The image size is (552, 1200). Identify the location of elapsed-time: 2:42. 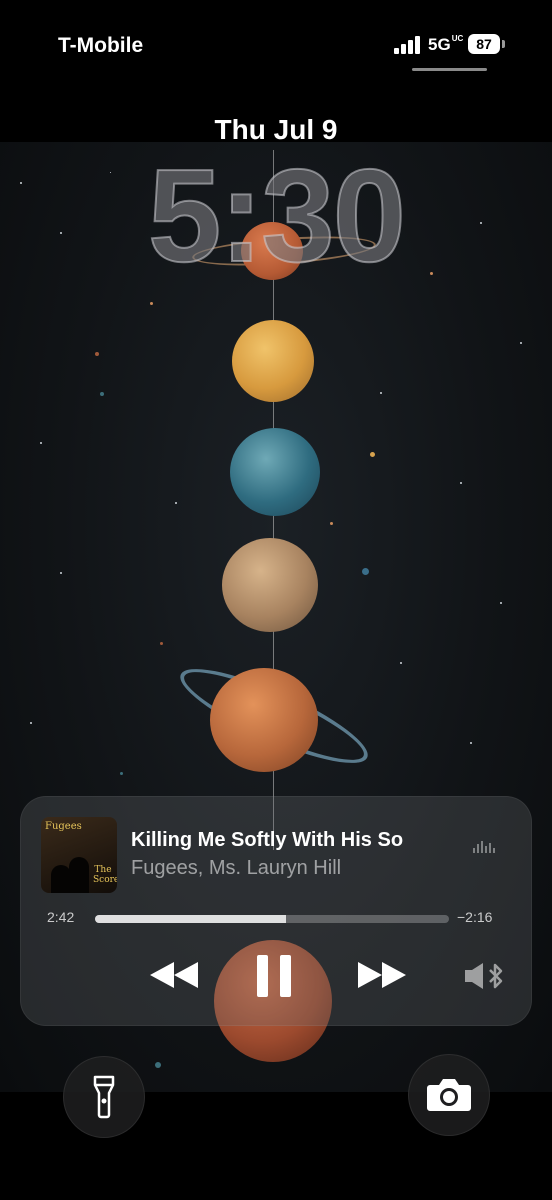
(61, 917).